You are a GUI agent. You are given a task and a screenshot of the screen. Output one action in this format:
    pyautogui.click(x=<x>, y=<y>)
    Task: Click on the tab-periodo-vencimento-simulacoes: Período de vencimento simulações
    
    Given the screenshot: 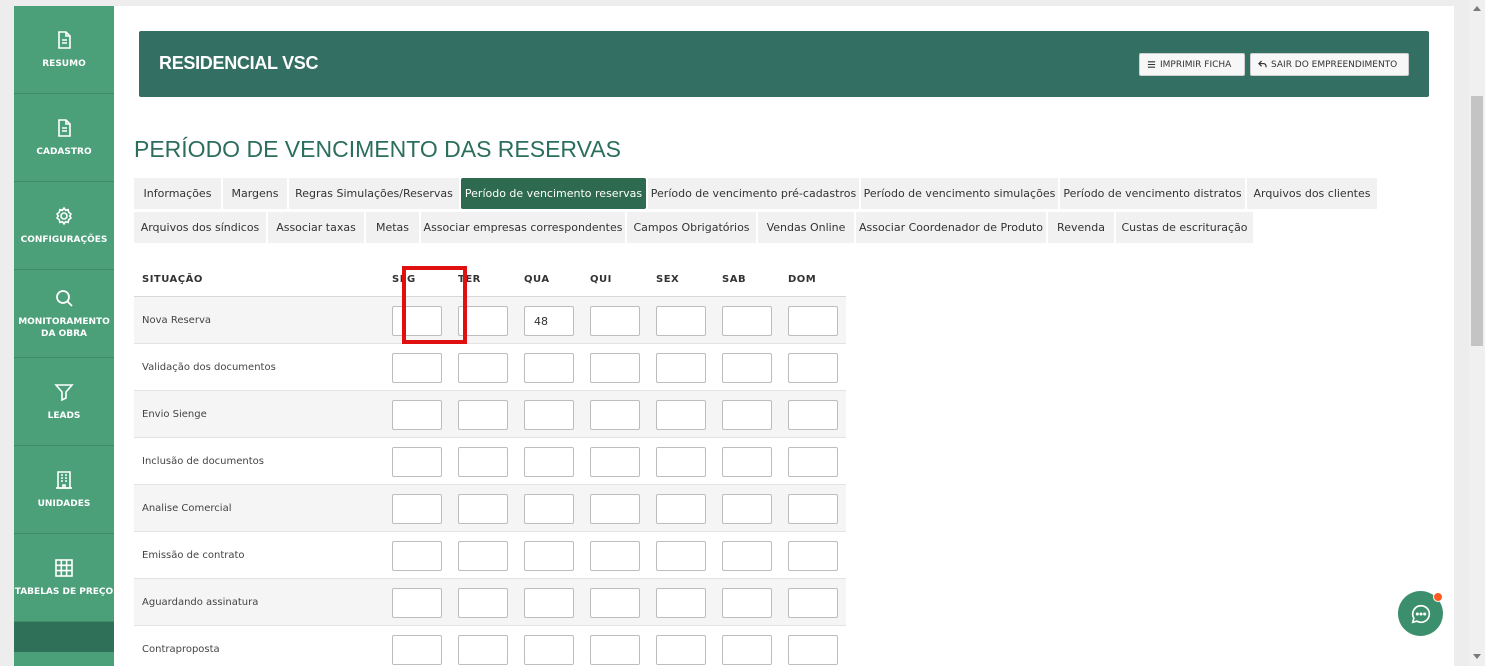 What is the action you would take?
    pyautogui.click(x=959, y=193)
    